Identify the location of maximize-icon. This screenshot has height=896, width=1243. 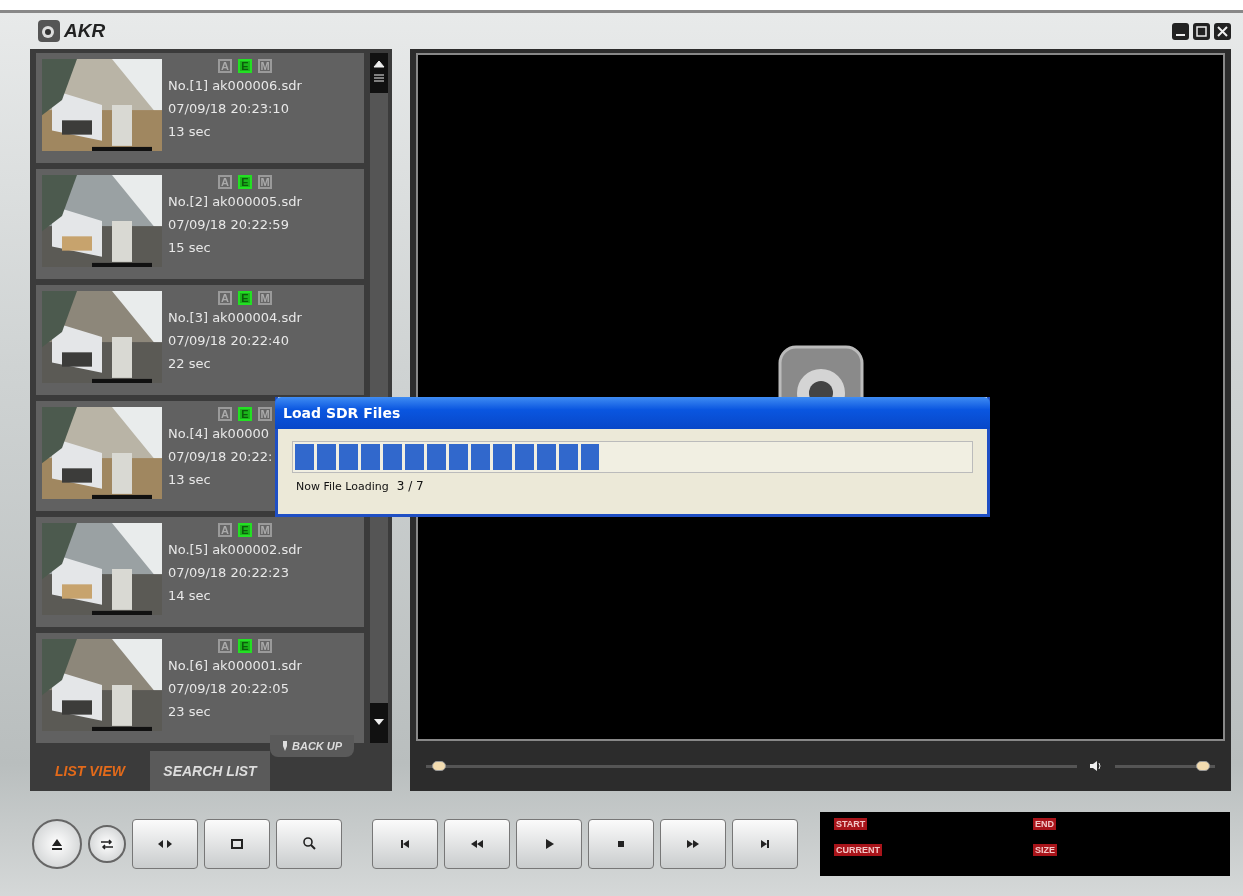
(1201, 31).